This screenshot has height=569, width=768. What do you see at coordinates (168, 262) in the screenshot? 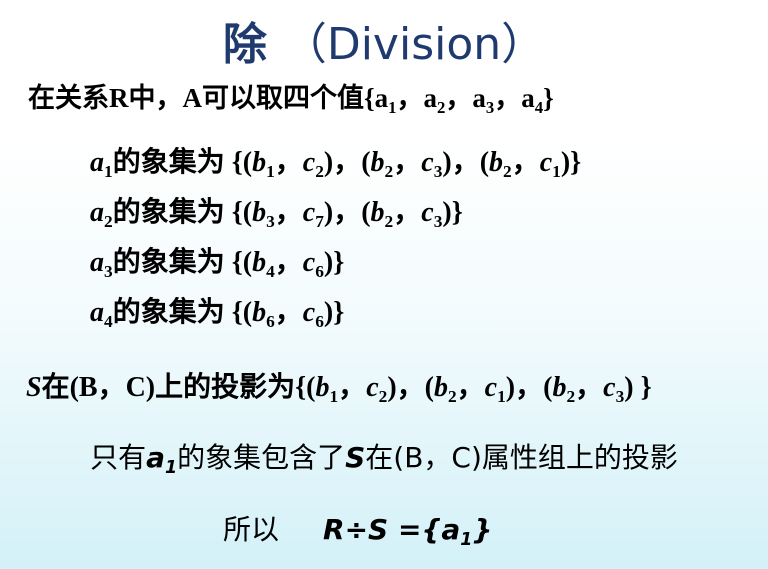
I see `image-label-3: 的象集为` at bounding box center [168, 262].